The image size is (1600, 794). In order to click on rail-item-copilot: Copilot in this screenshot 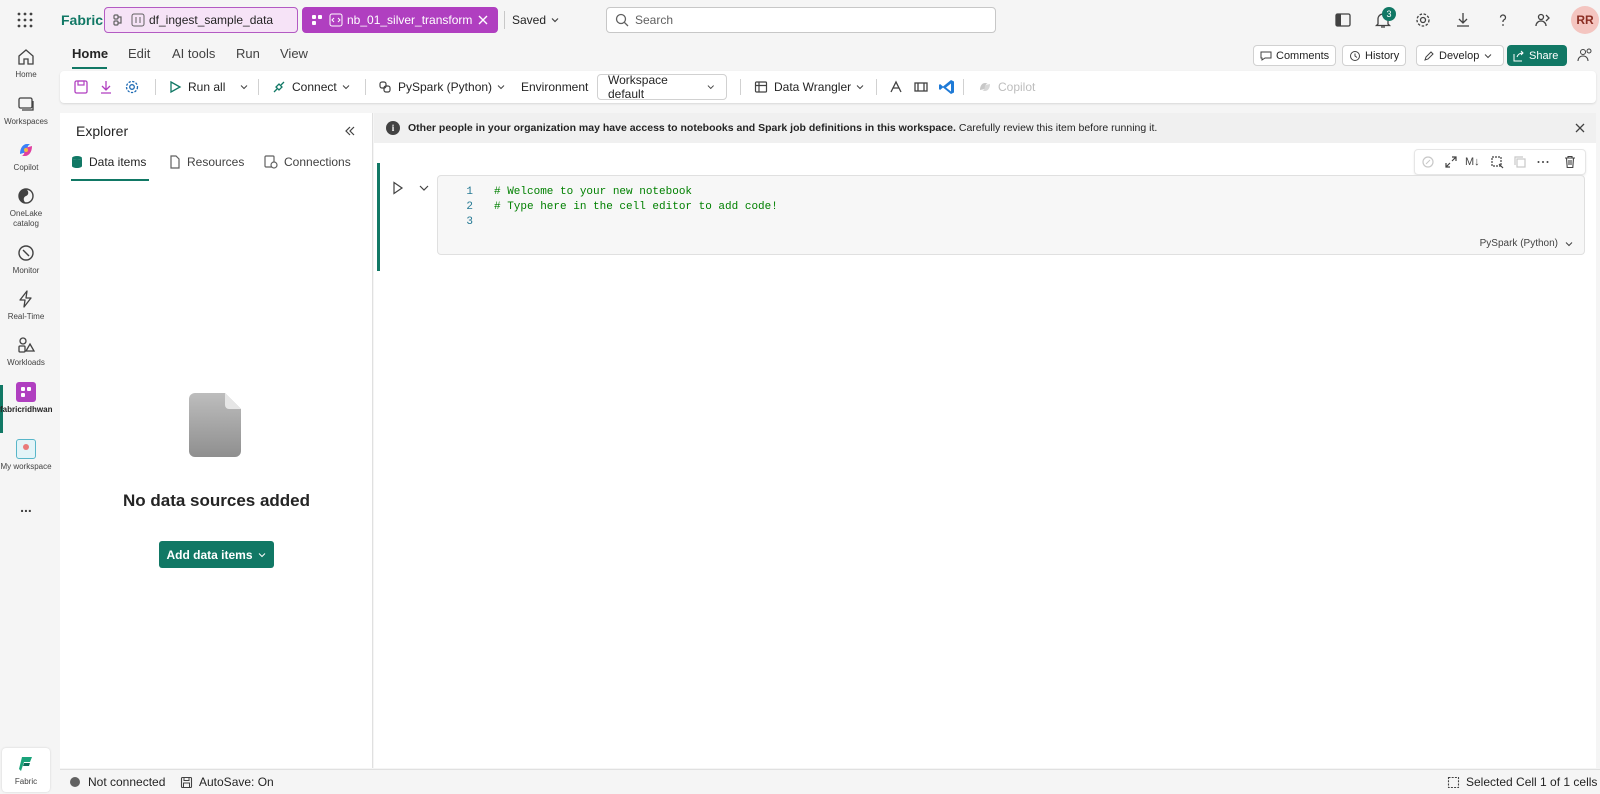, I will do `click(26, 156)`.